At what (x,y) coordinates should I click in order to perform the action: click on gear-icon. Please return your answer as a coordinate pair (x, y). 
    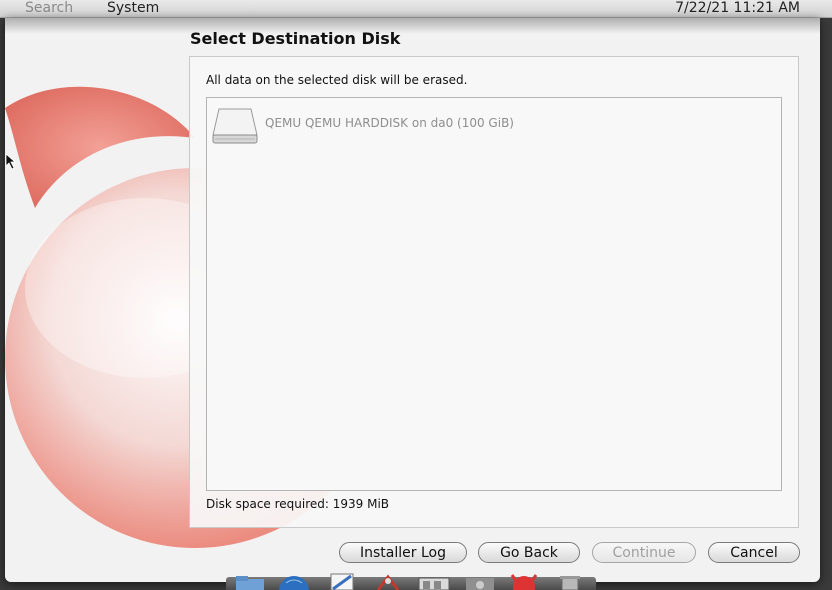
    Looking at the image, I should click on (480, 581).